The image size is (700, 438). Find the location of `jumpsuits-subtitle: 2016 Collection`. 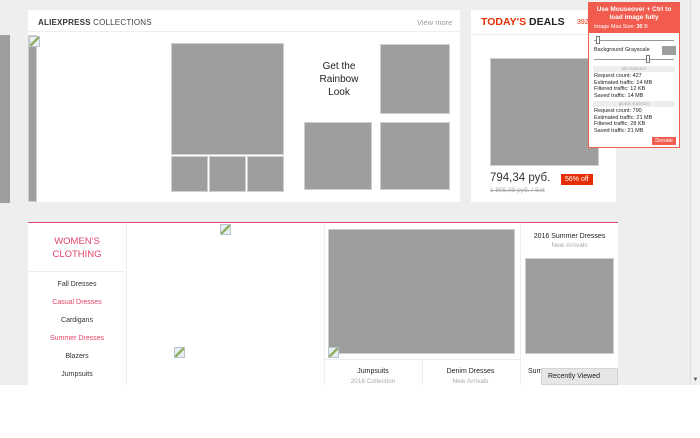

jumpsuits-subtitle: 2016 Collection is located at coordinates (373, 381).